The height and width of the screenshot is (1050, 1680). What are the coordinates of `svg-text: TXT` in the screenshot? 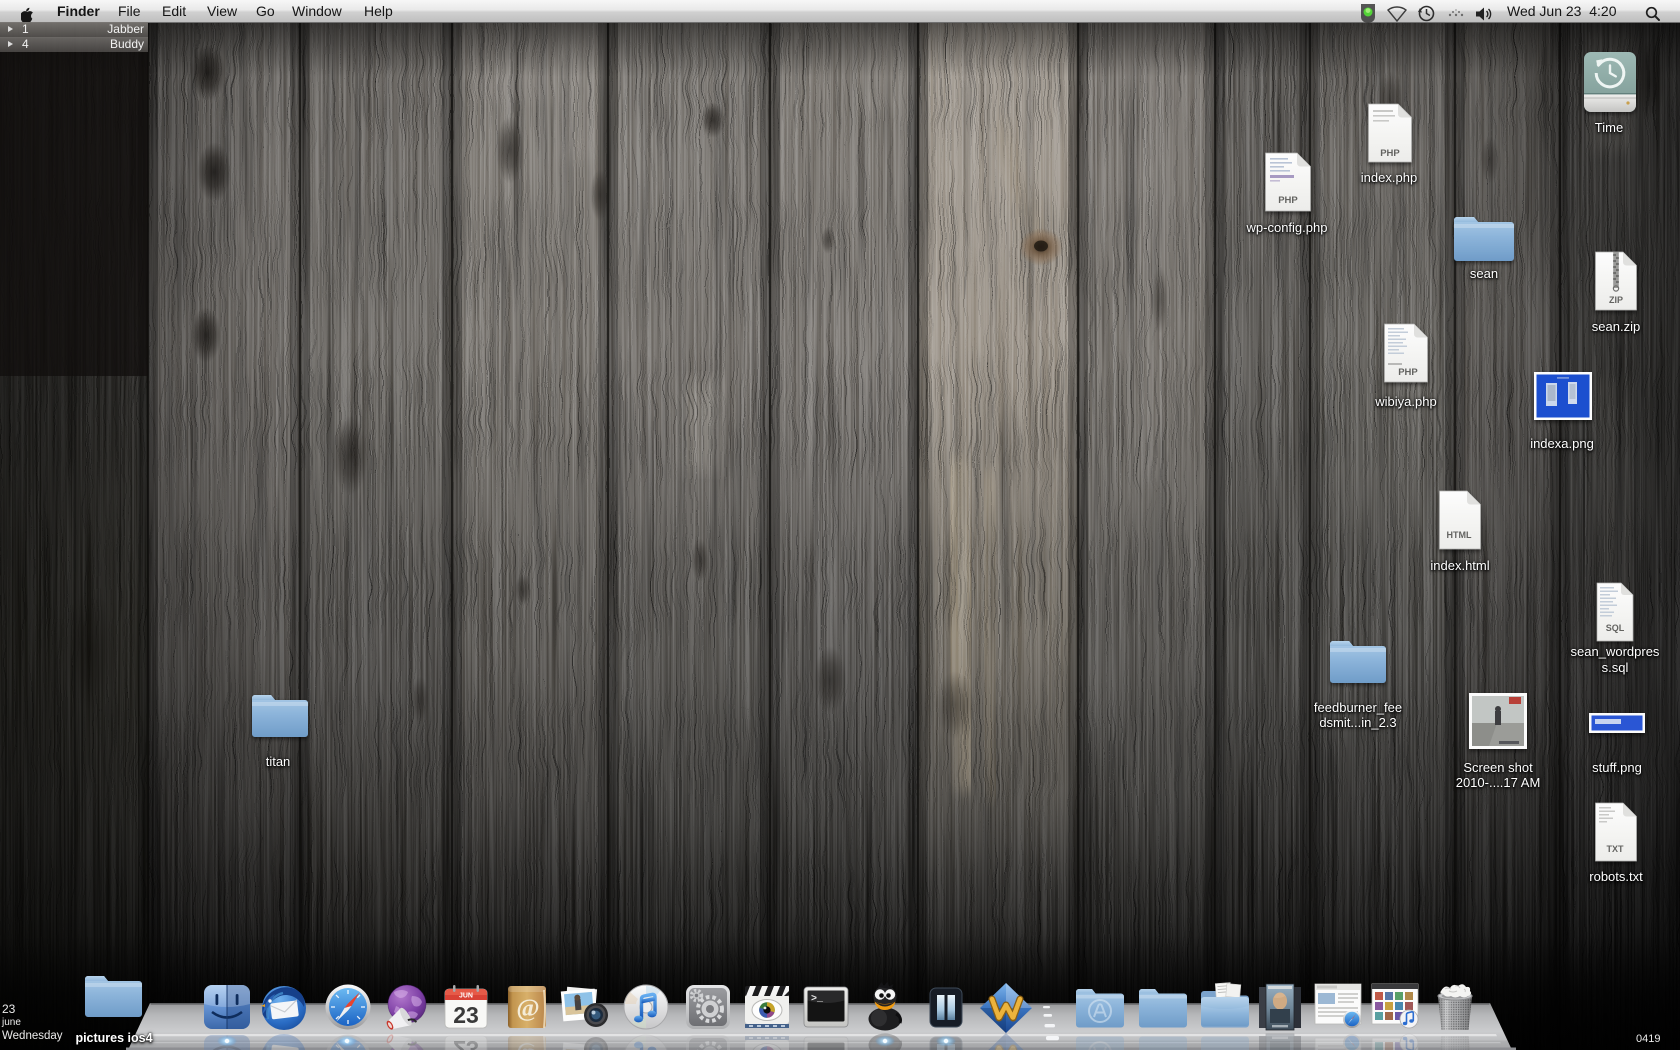 It's located at (1616, 849).